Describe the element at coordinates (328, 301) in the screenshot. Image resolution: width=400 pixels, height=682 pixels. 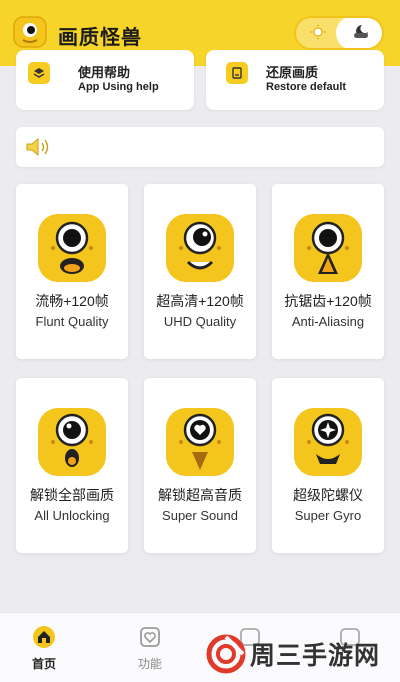
I see `feature-title: 抗锯齿+120帧` at that location.